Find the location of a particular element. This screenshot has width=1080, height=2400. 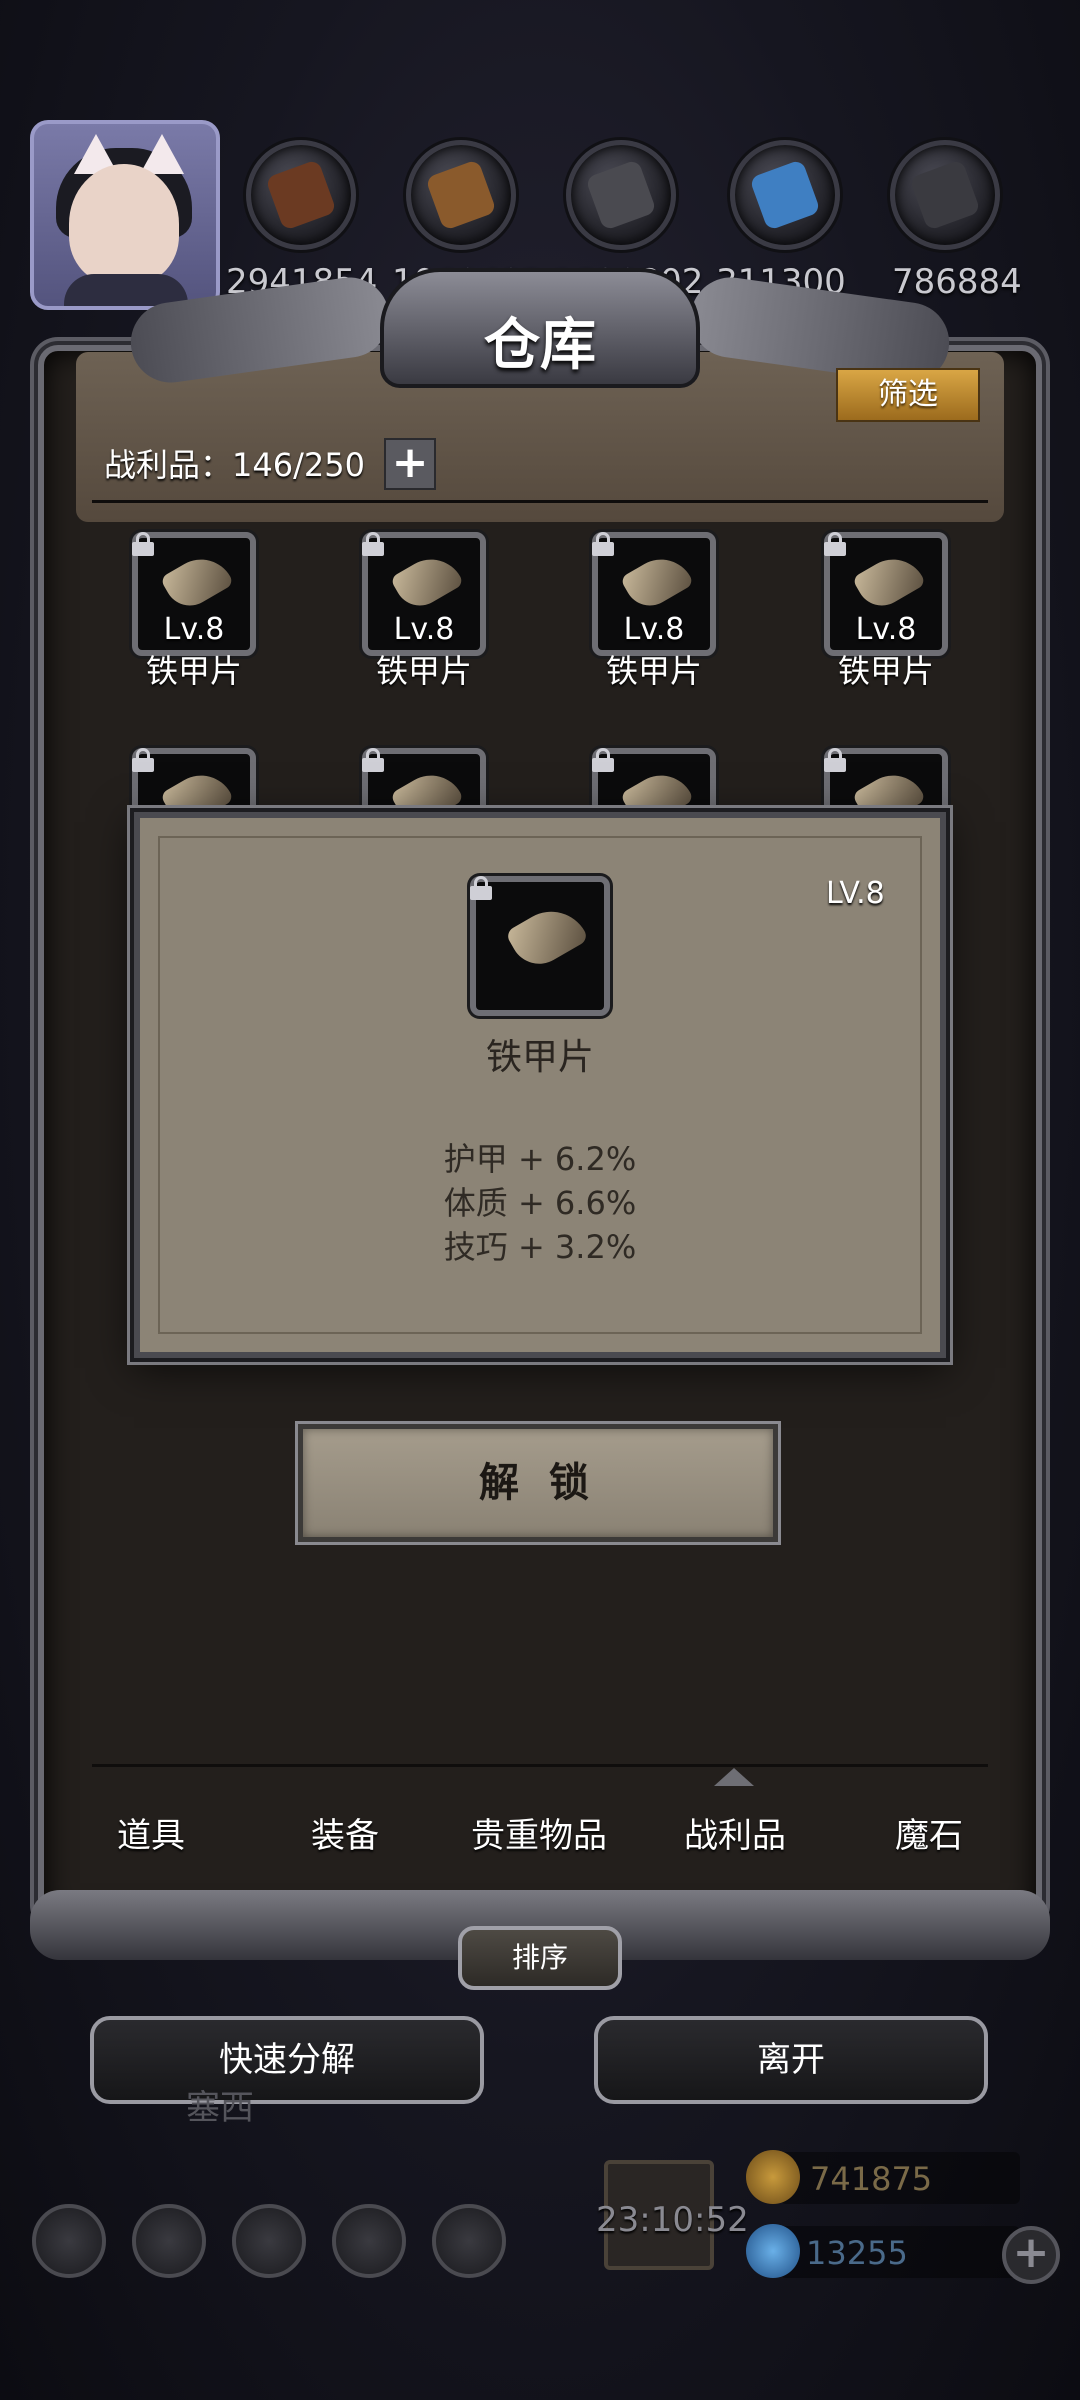

gift-timer: 23:10:52 is located at coordinates (672, 2220).